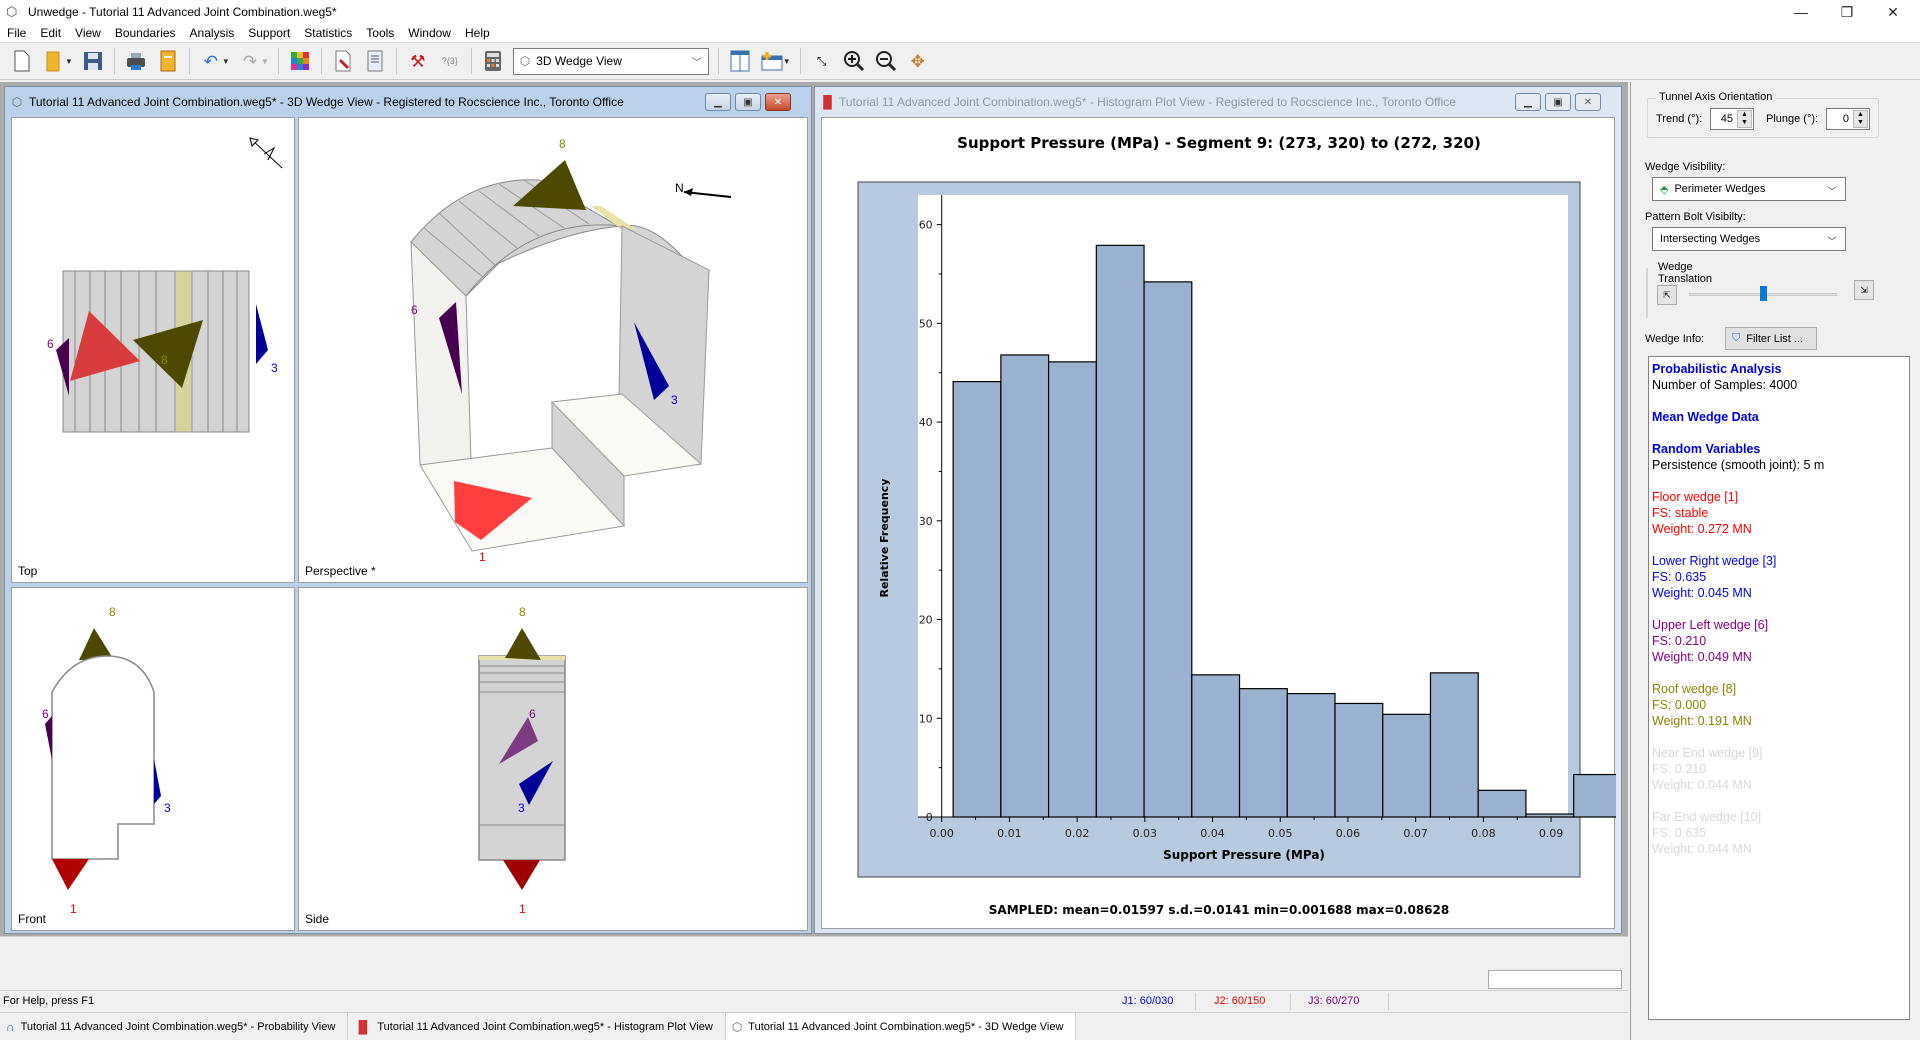 This screenshot has height=1040, width=1920. Describe the element at coordinates (1555, 979) in the screenshot. I see `status-input-box` at that location.